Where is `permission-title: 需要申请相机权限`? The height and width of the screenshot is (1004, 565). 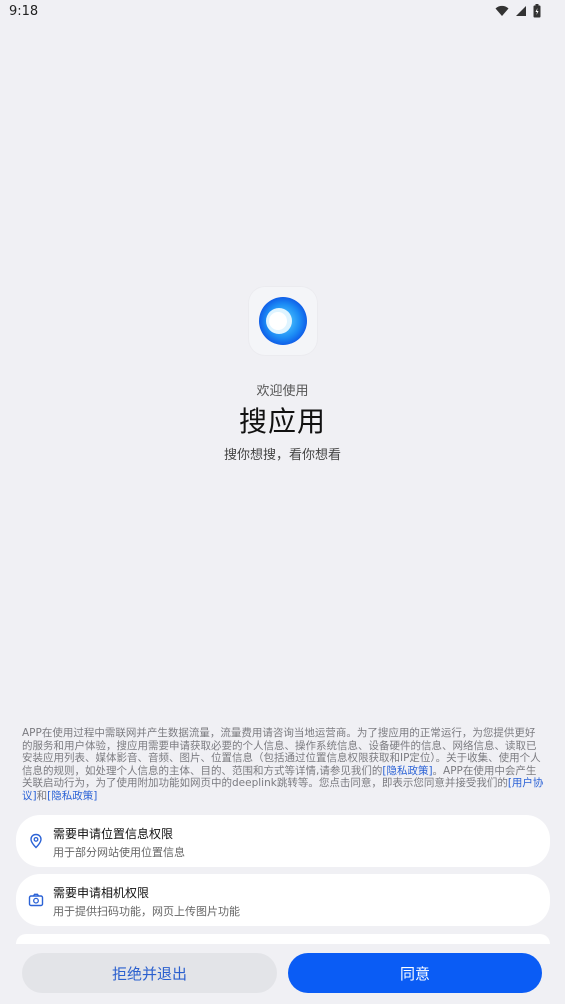
permission-title: 需要申请相机权限 is located at coordinates (101, 893).